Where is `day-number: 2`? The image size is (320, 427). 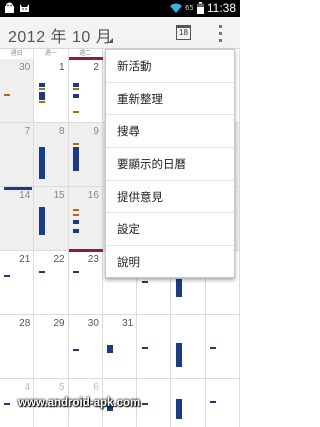 day-number: 2 is located at coordinates (96, 67).